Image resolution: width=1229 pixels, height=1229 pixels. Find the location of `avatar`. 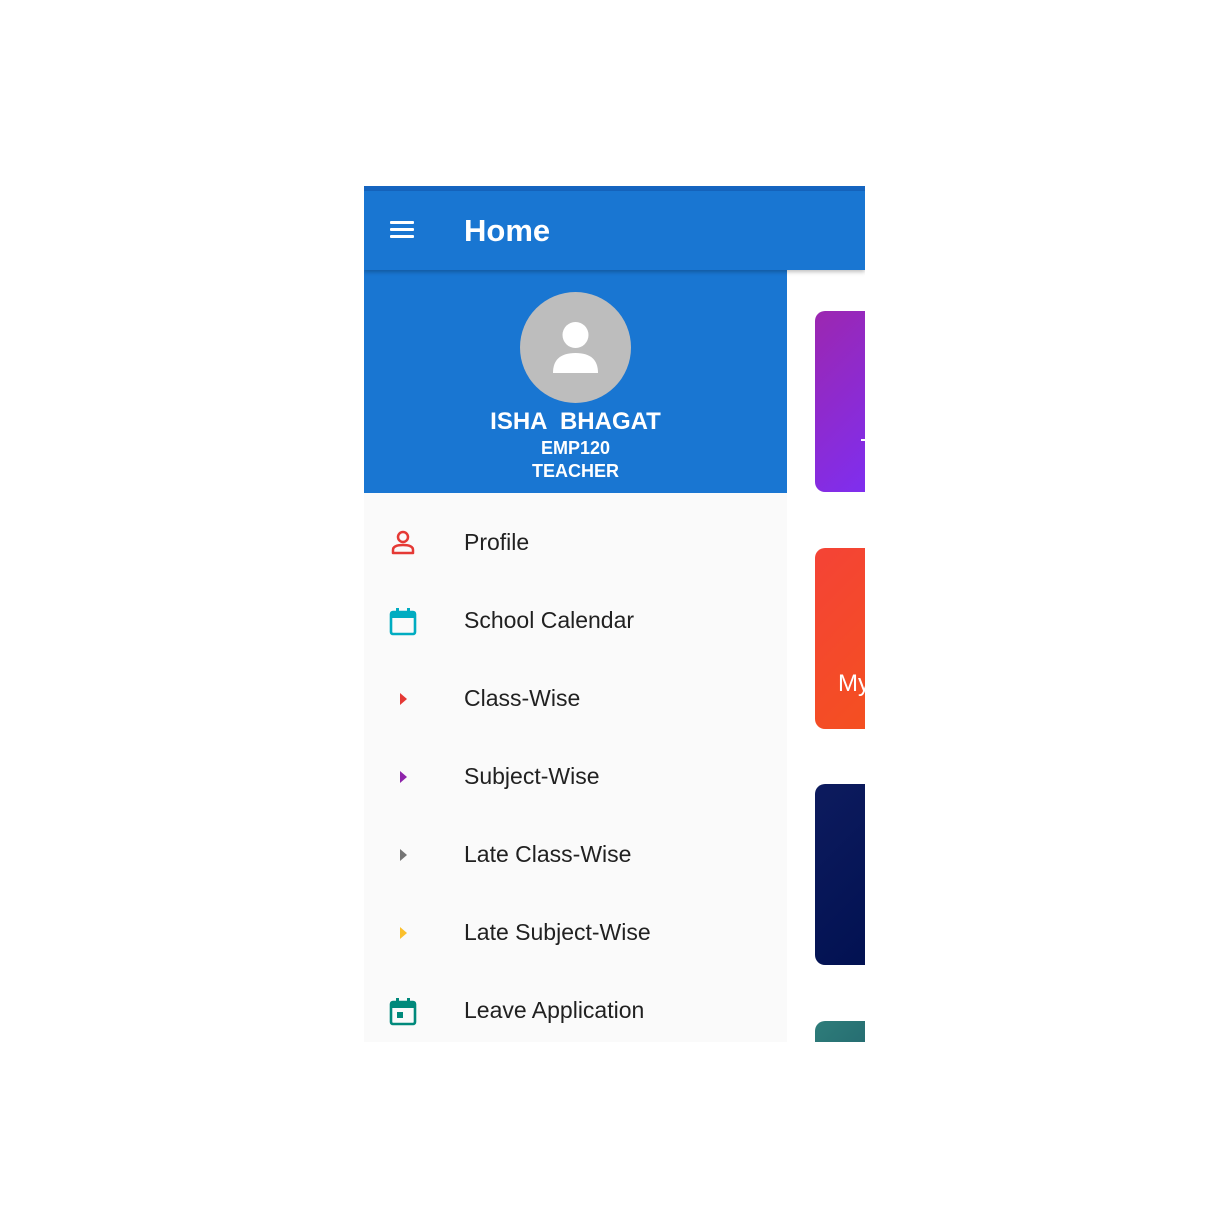

avatar is located at coordinates (575, 347).